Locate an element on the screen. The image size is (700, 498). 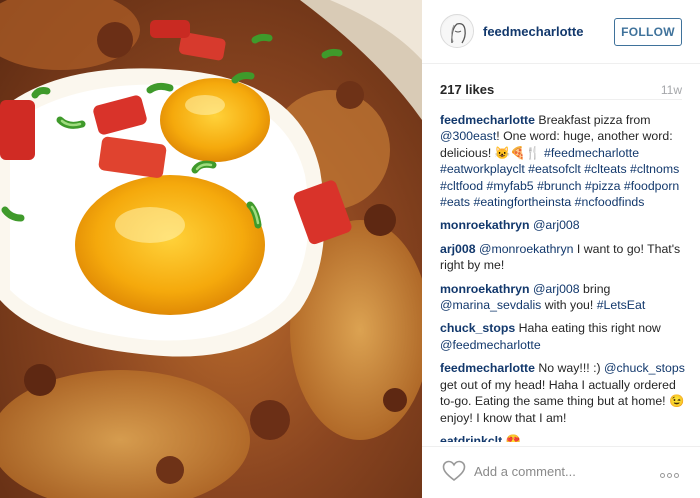
comment-username: eatdrinkclt is located at coordinates (471, 438).